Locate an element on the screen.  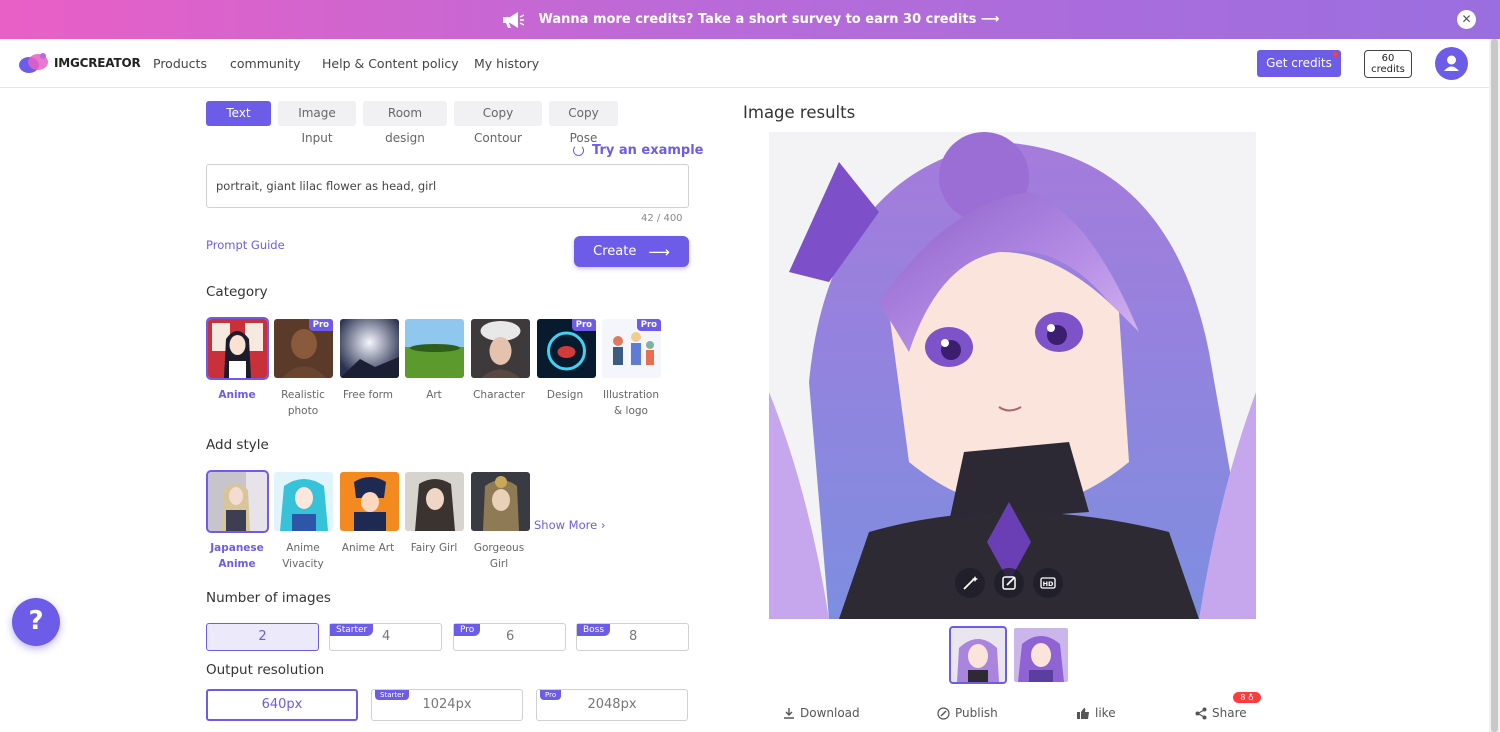
fairy-girl-thumbnail is located at coordinates (434, 501).